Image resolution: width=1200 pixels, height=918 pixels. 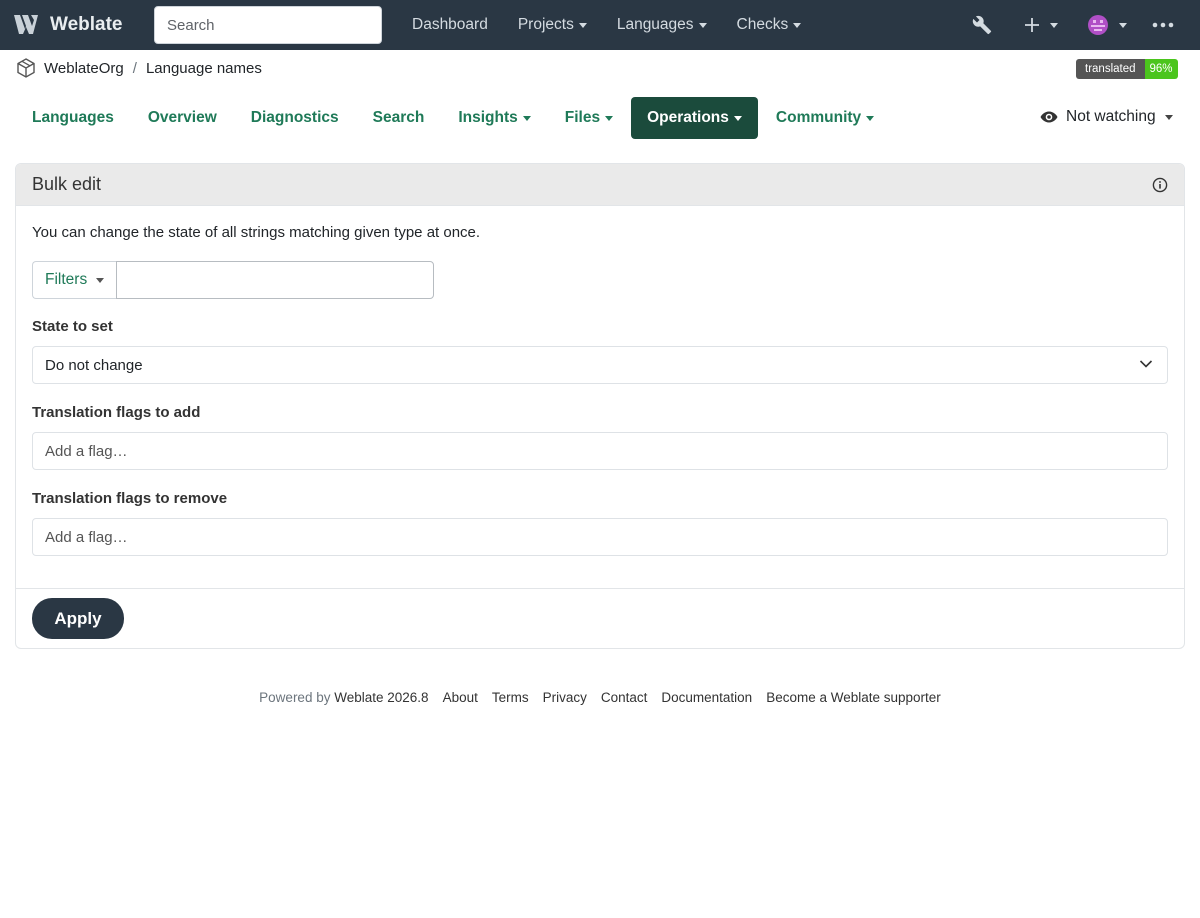 I want to click on more-icon, so click(x=1163, y=25).